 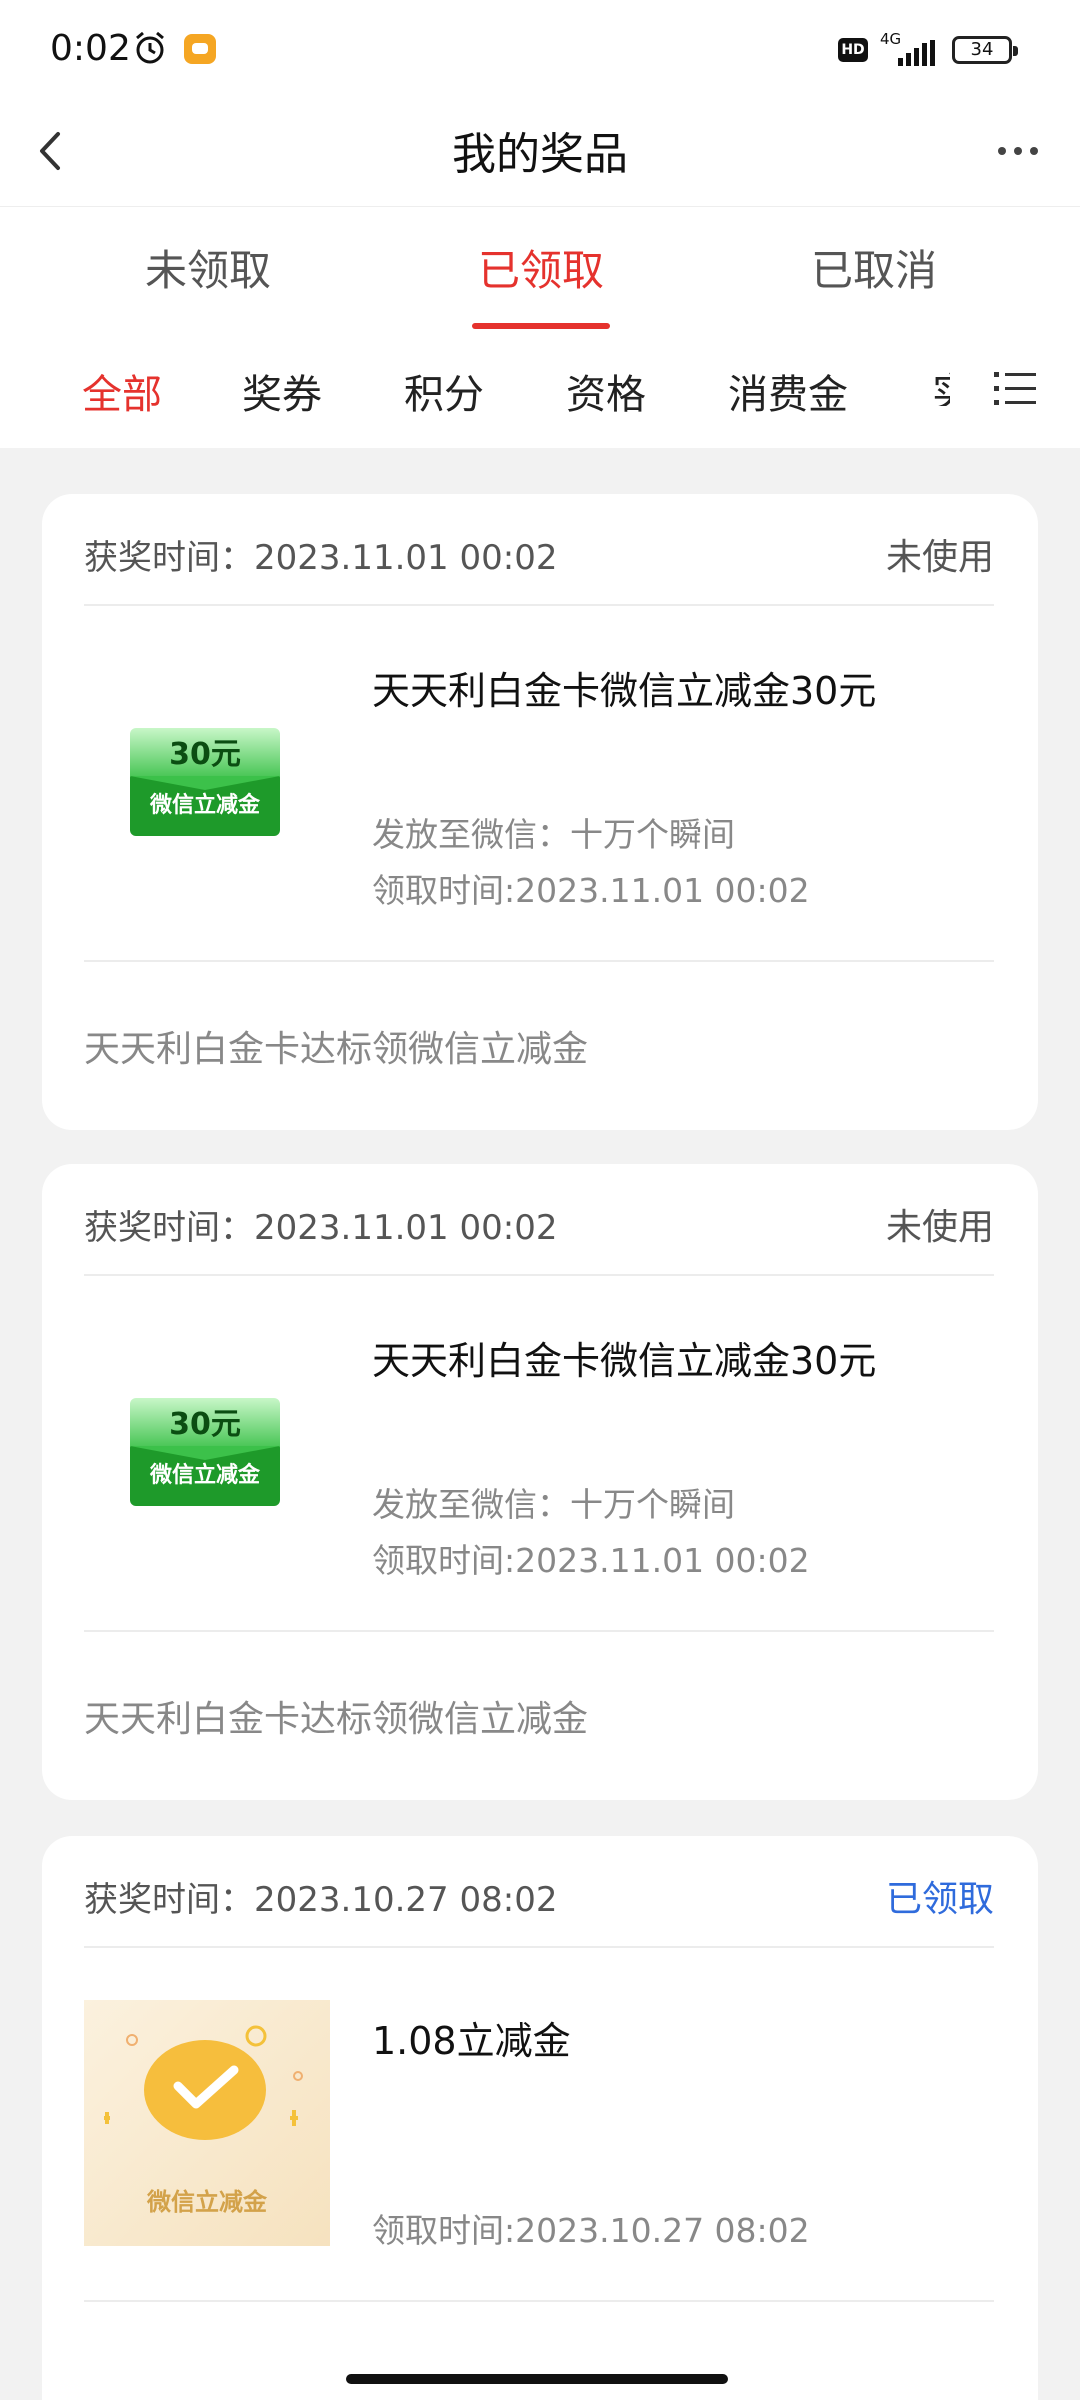 I want to click on filter-overflow: 实, so click(x=941, y=383).